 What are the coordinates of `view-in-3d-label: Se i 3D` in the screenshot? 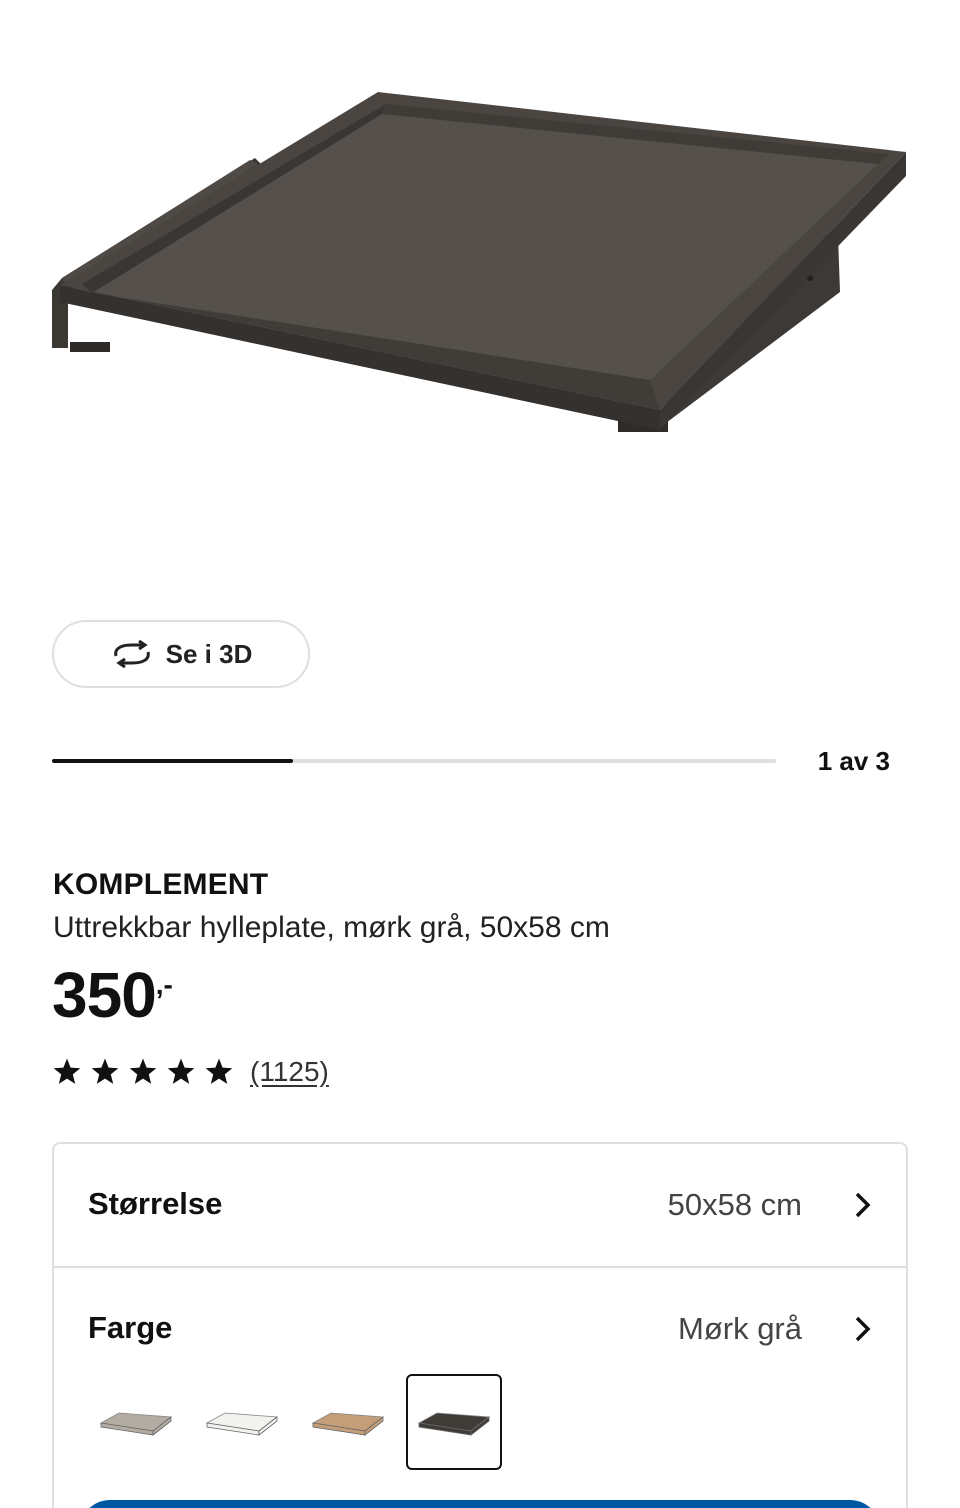 It's located at (209, 653).